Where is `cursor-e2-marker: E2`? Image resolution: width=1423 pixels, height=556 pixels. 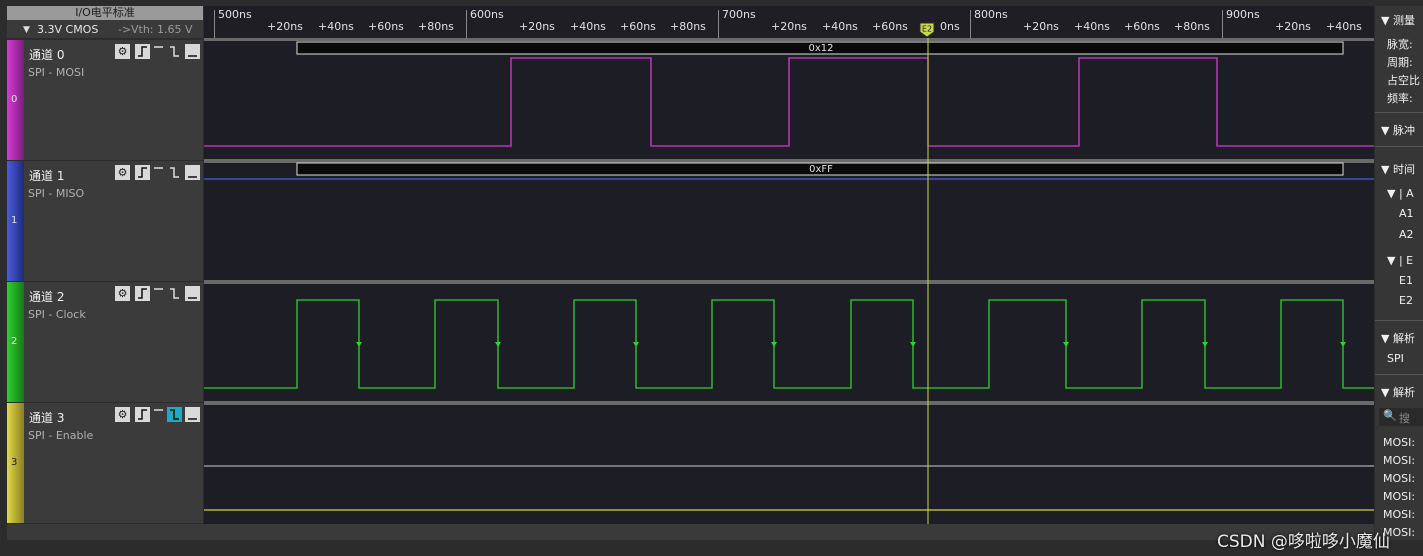
cursor-e2-marker: E2 is located at coordinates (928, 30).